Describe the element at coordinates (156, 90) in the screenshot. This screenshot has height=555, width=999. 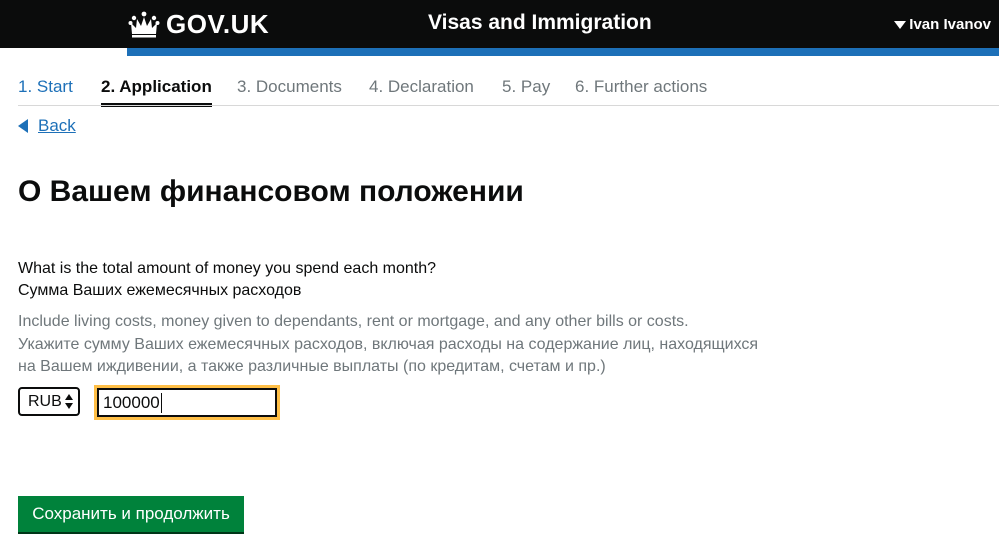
I see `step-application: 2. Application` at that location.